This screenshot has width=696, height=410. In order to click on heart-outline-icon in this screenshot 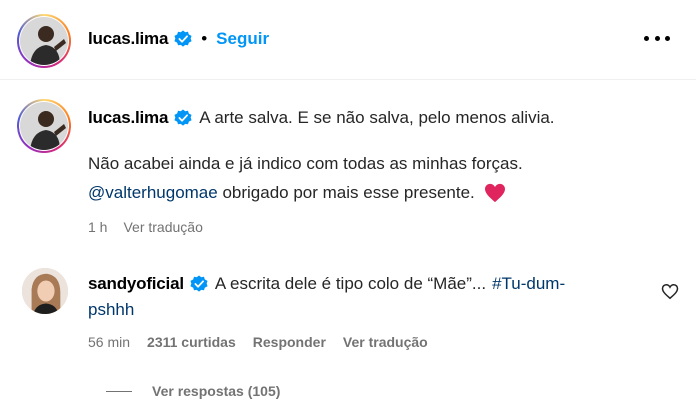, I will do `click(670, 291)`.